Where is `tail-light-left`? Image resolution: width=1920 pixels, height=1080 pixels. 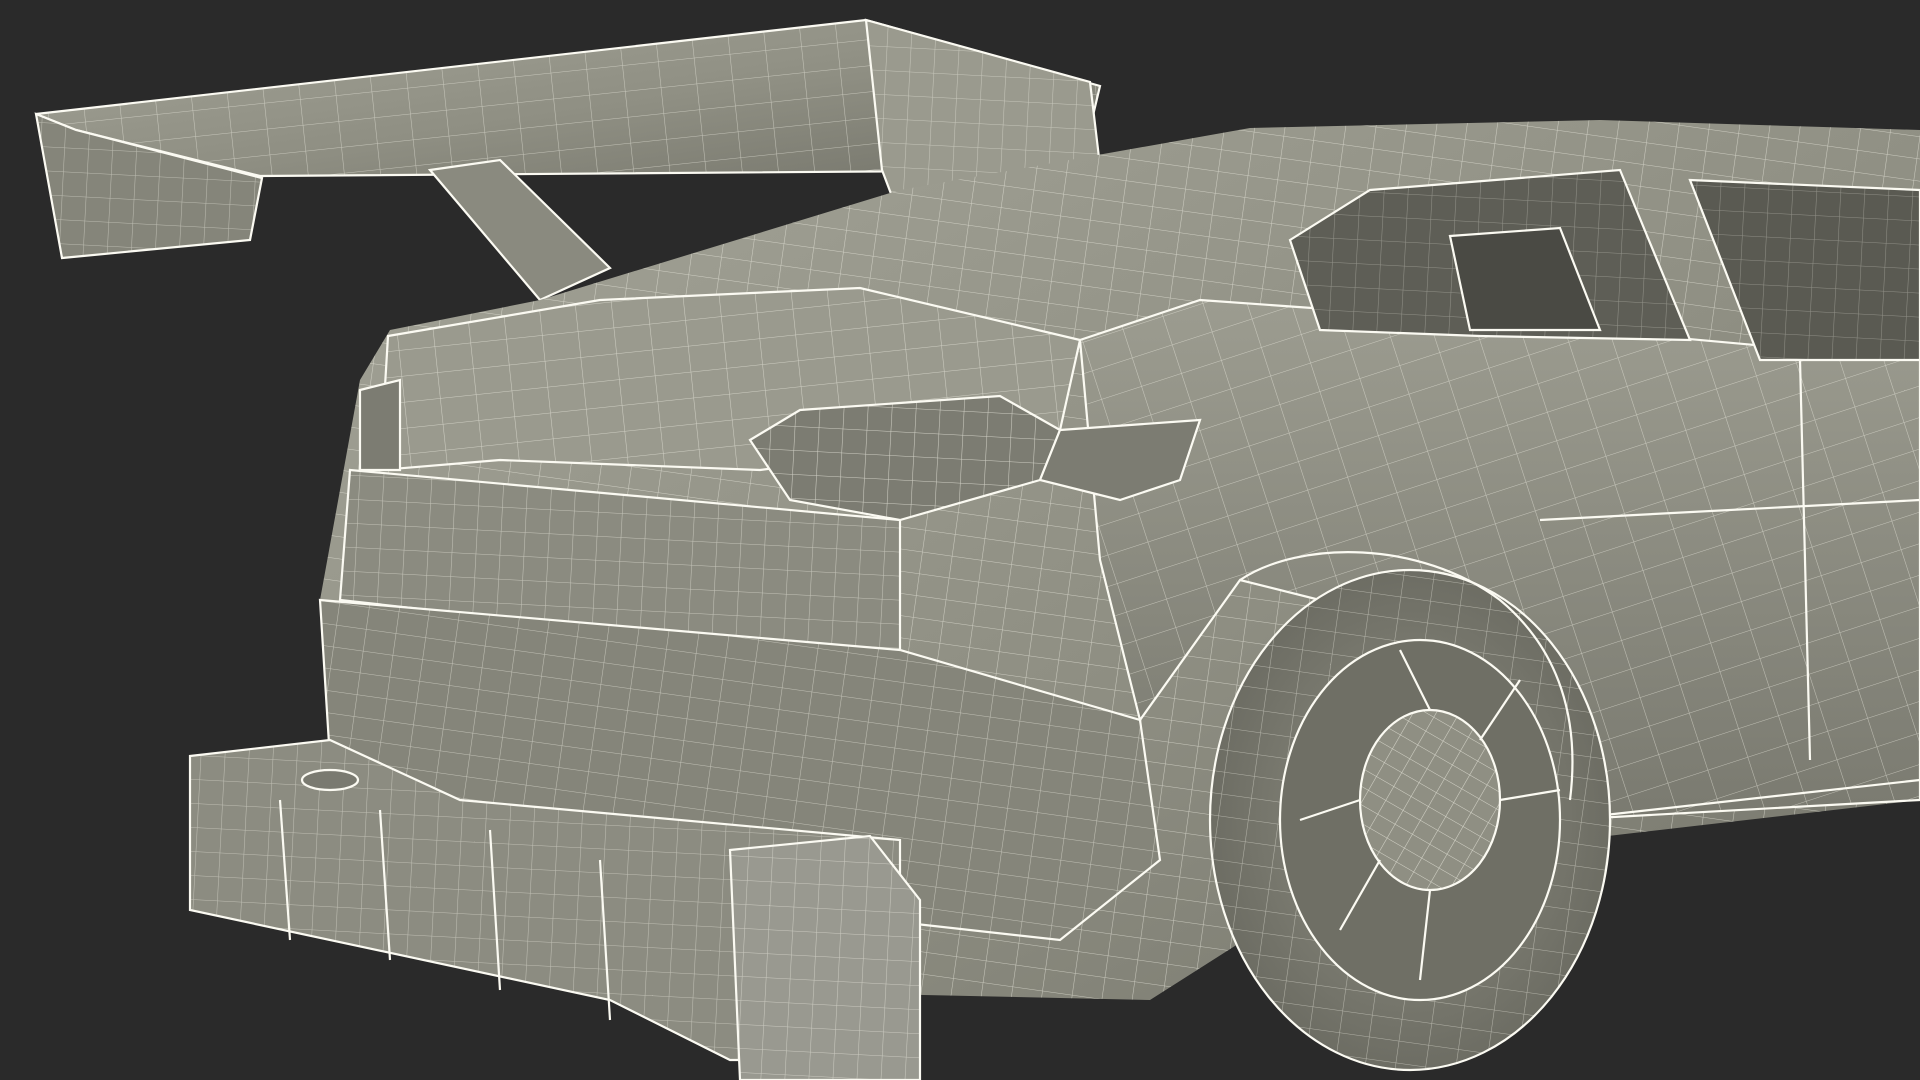 tail-light-left is located at coordinates (380, 425).